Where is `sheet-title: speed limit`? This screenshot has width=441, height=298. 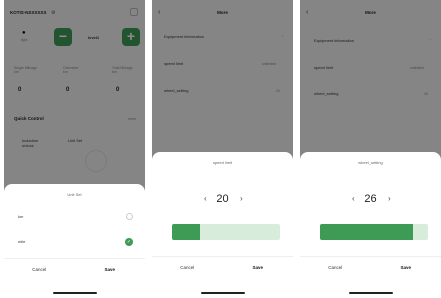 sheet-title: speed limit is located at coordinates (222, 162).